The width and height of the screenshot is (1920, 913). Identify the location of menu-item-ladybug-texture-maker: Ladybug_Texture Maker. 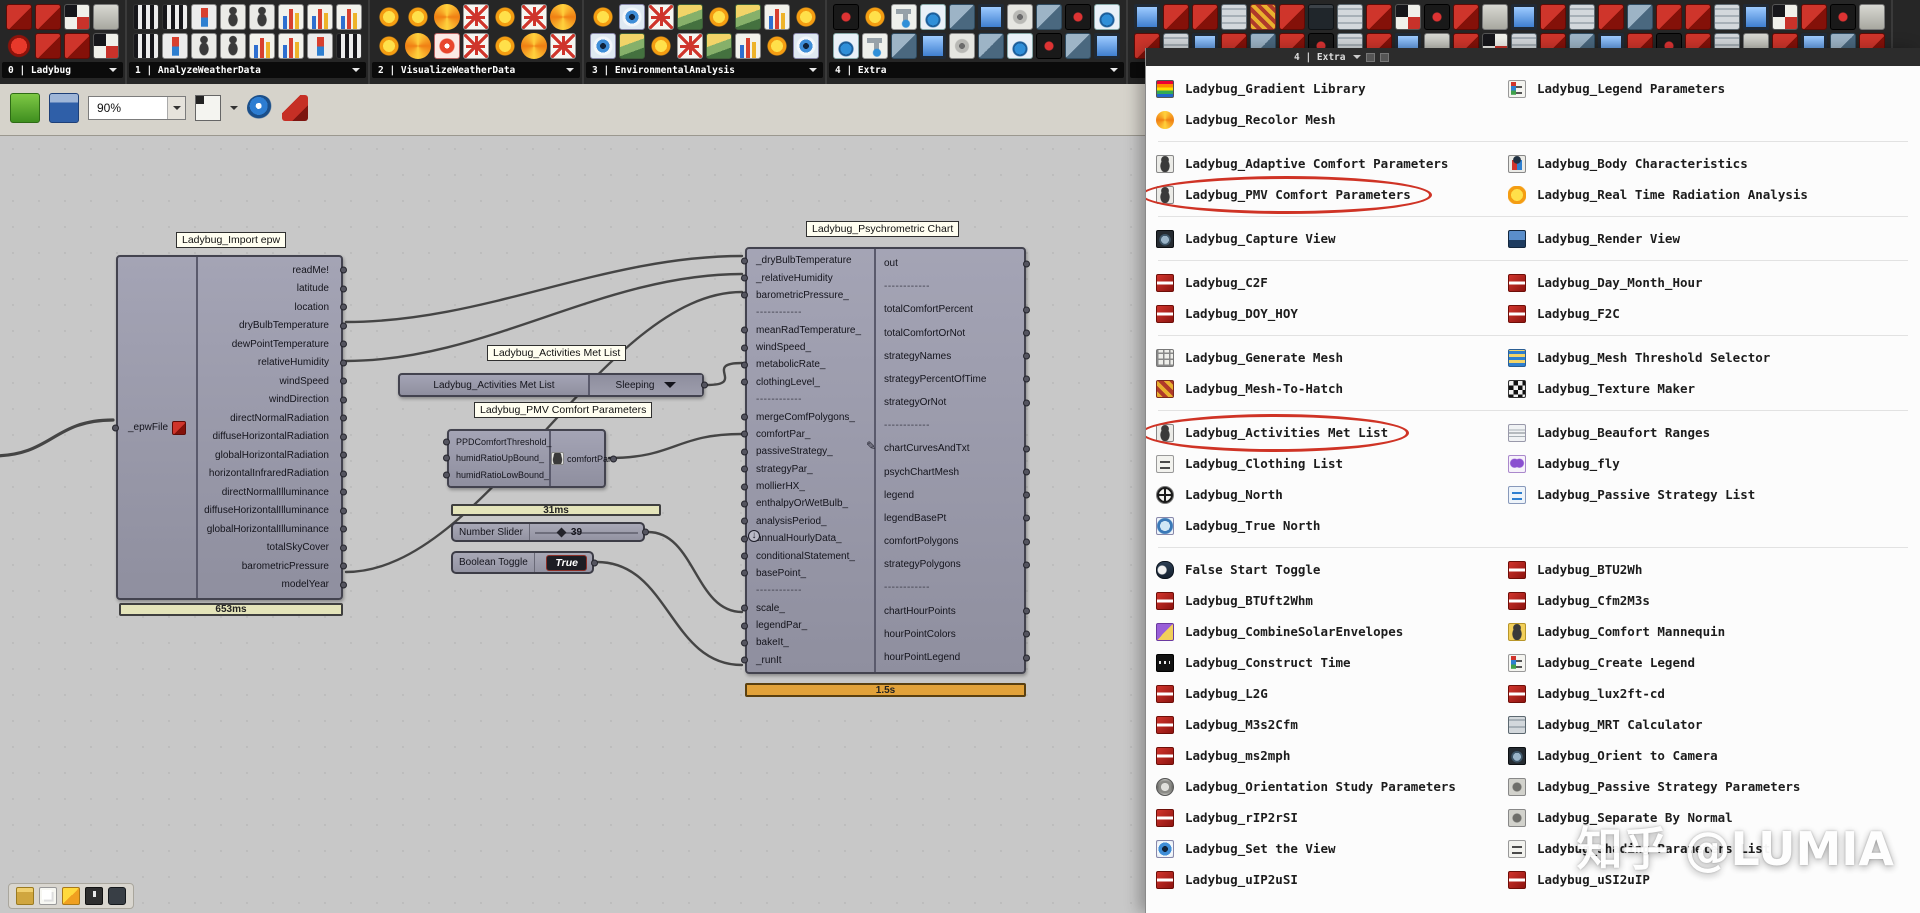
(1604, 389).